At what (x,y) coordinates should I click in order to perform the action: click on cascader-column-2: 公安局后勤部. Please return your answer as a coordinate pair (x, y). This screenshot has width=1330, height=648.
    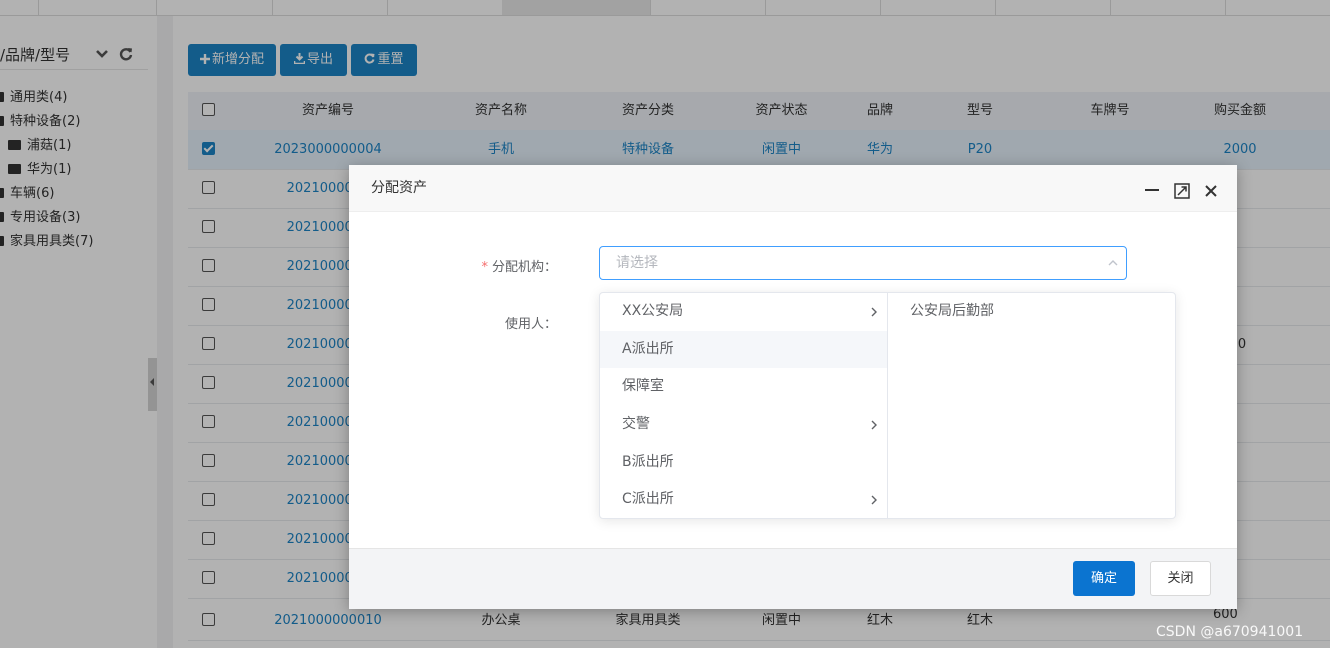
    Looking at the image, I should click on (1031, 405).